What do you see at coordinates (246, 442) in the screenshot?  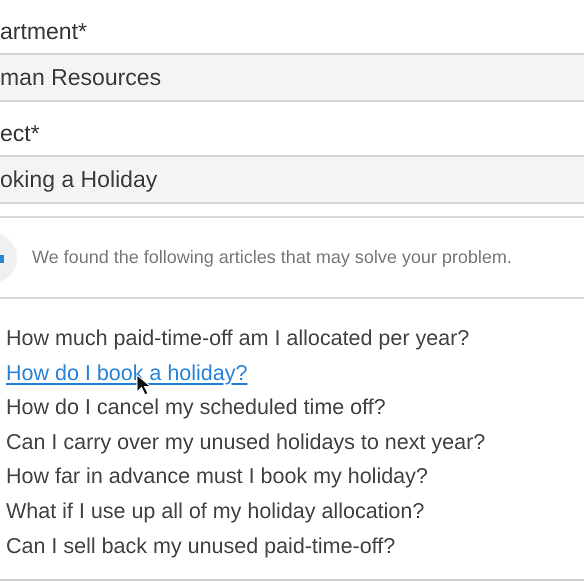 I see `article-link: Can I carry over my unused holidays to next year?` at bounding box center [246, 442].